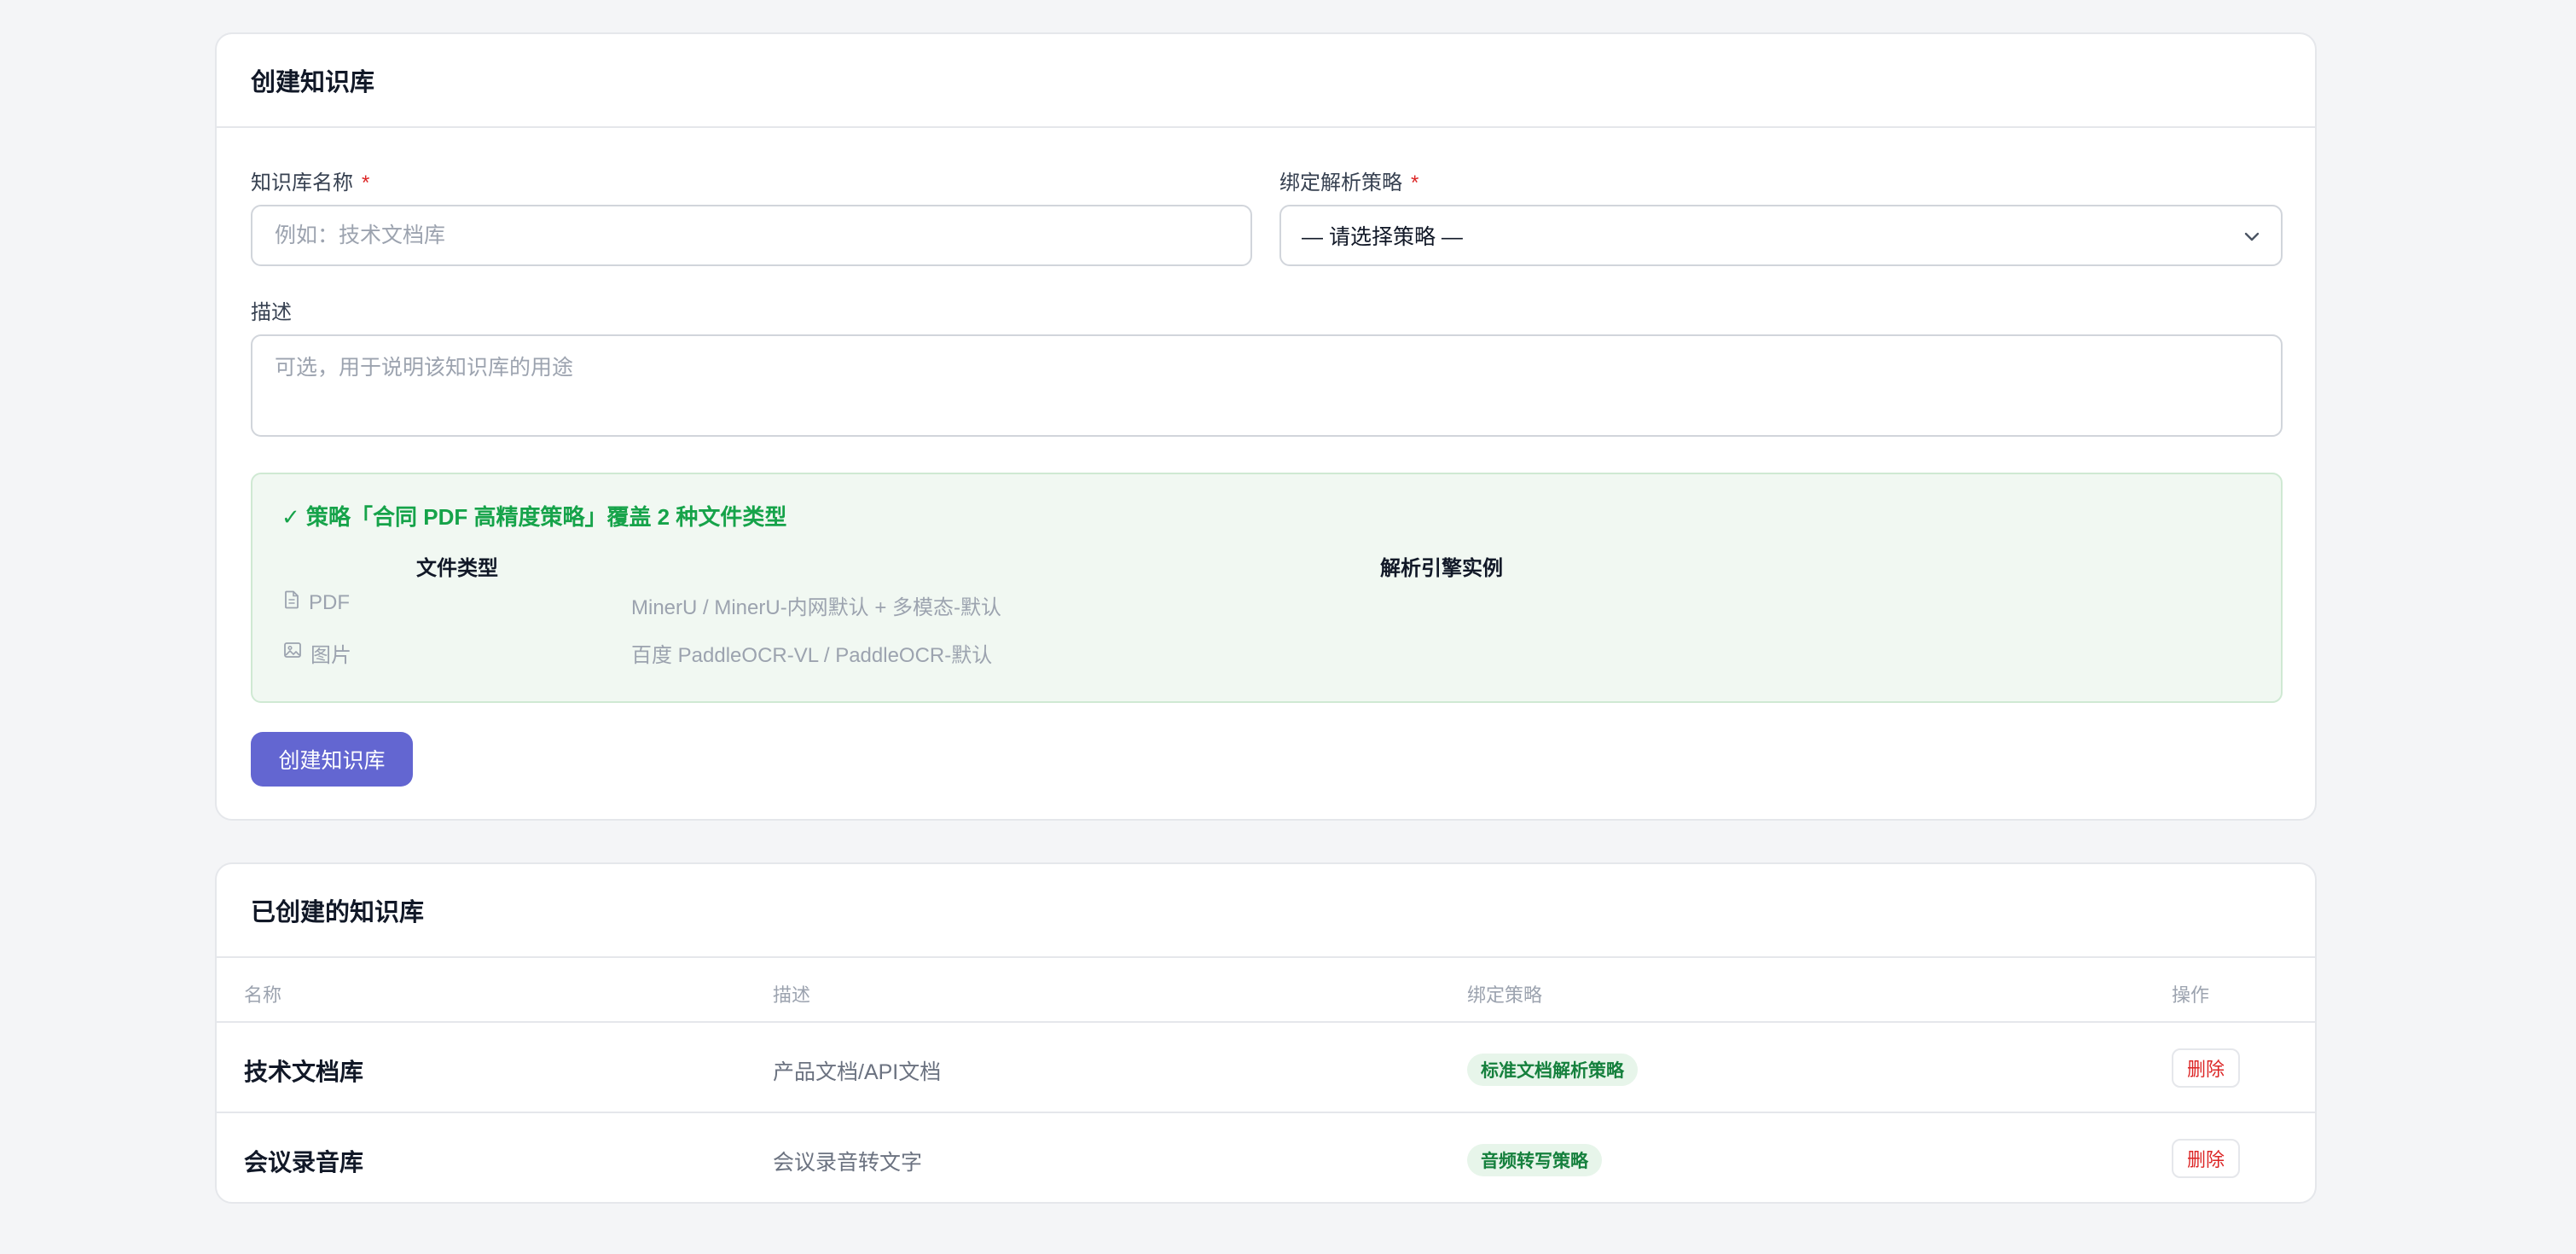 The image size is (2576, 1254). I want to click on kb-name: 技术文档库, so click(304, 1072).